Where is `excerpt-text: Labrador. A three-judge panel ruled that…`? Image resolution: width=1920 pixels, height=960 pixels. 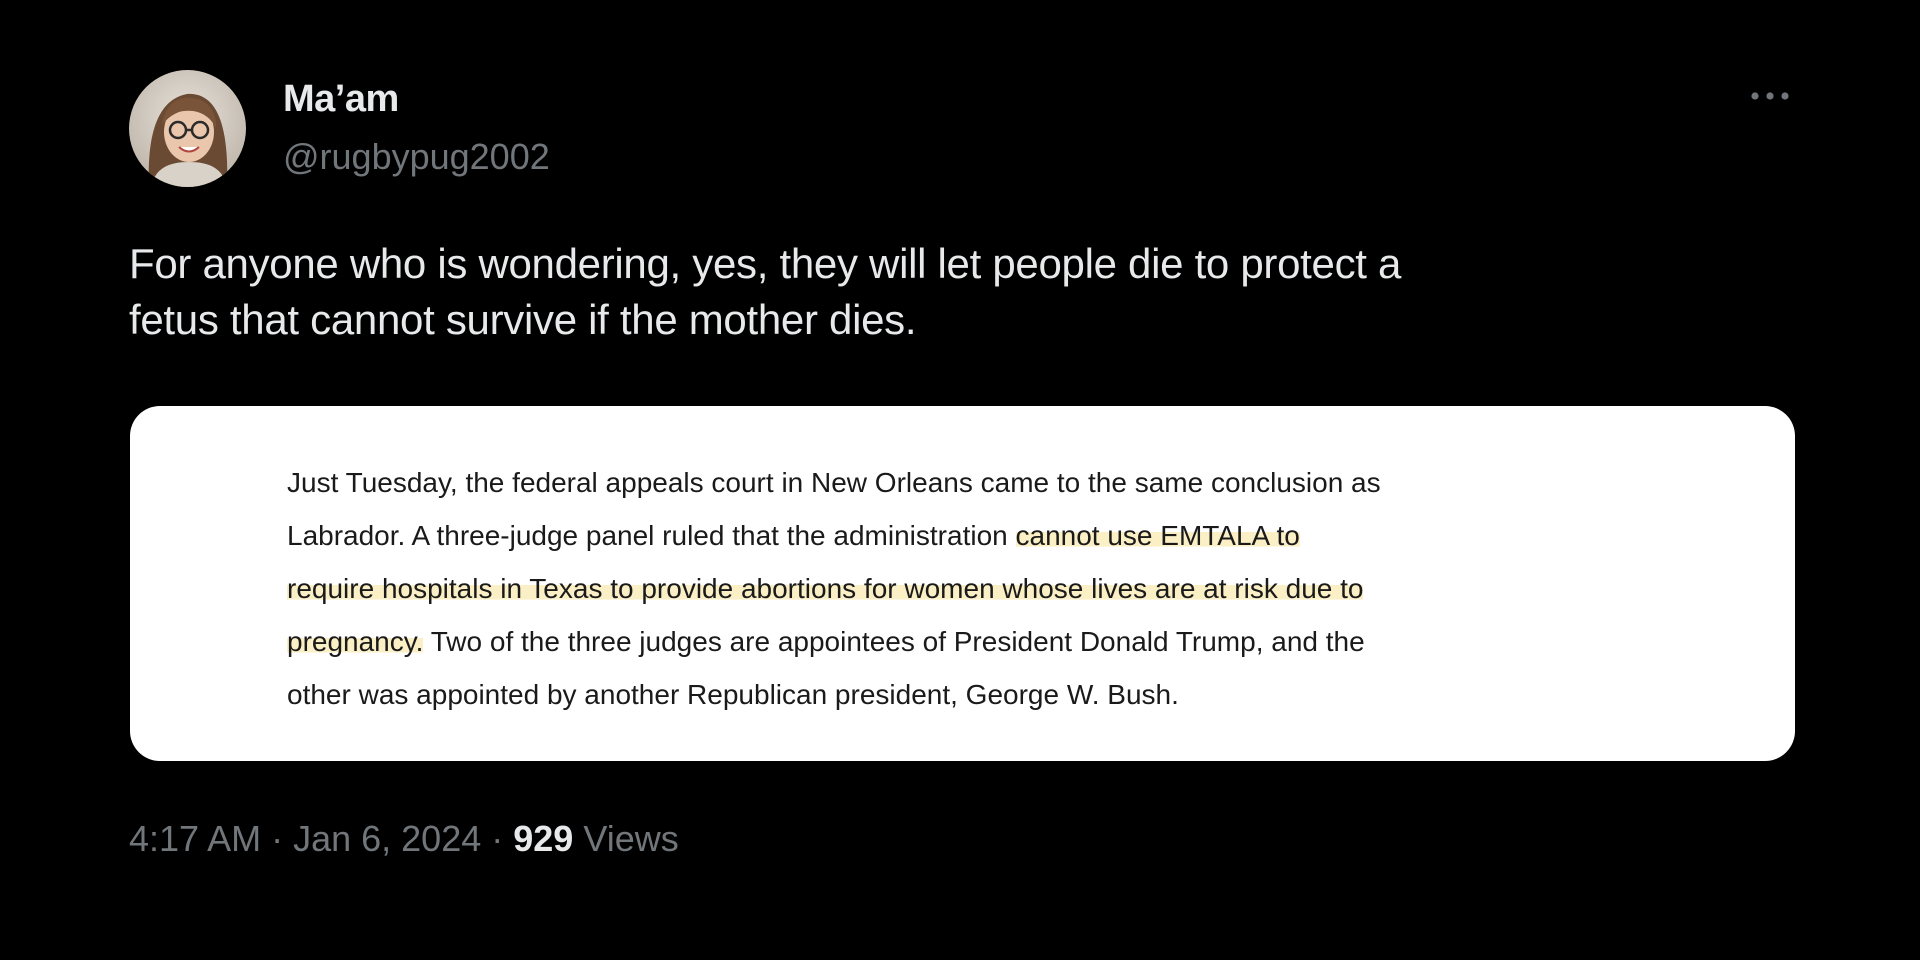
excerpt-text: Labrador. A three-judge panel ruled that… is located at coordinates (651, 535).